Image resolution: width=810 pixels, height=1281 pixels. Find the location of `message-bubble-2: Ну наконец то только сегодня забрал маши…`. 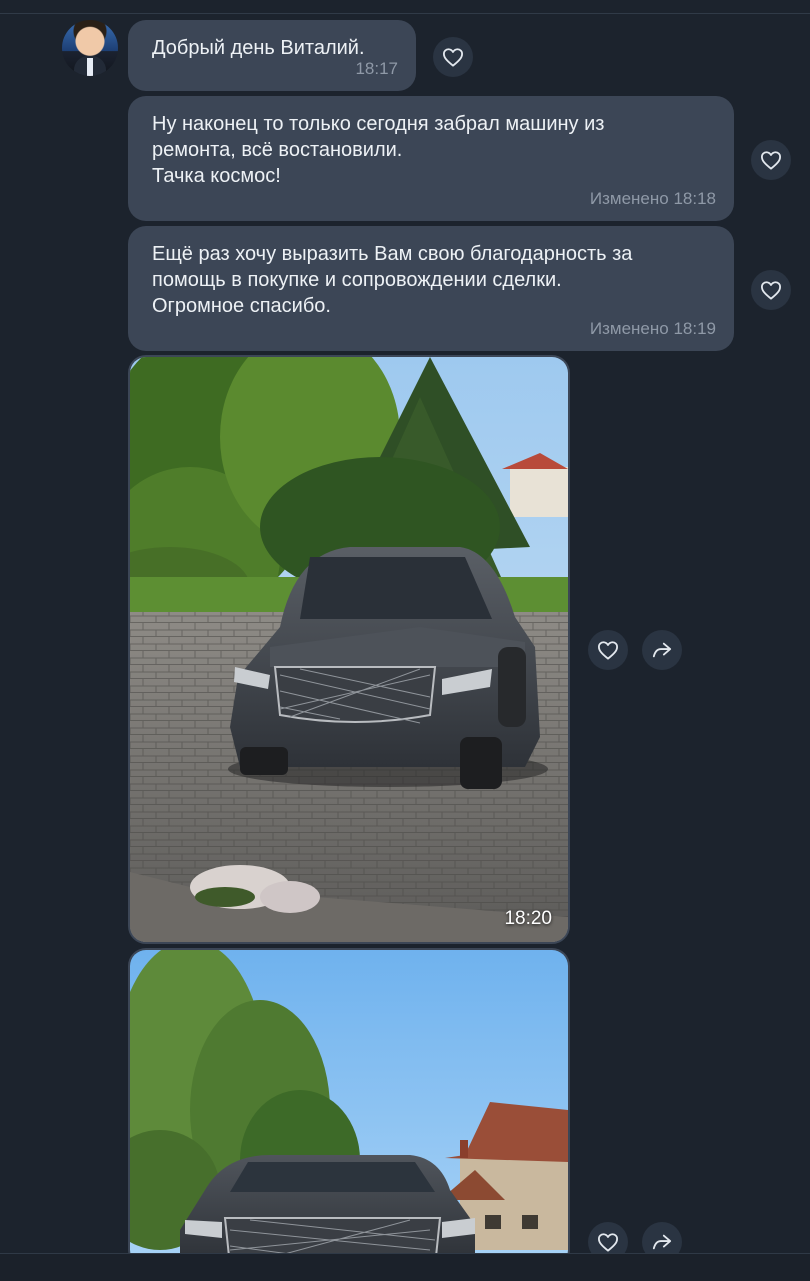

message-bubble-2: Ну наконец то только сегодня забрал маши… is located at coordinates (431, 158).